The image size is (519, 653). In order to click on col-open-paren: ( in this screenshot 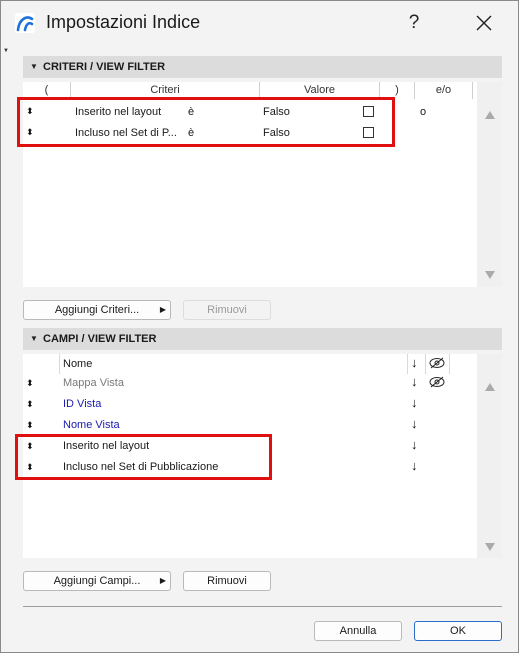, I will do `click(47, 90)`.